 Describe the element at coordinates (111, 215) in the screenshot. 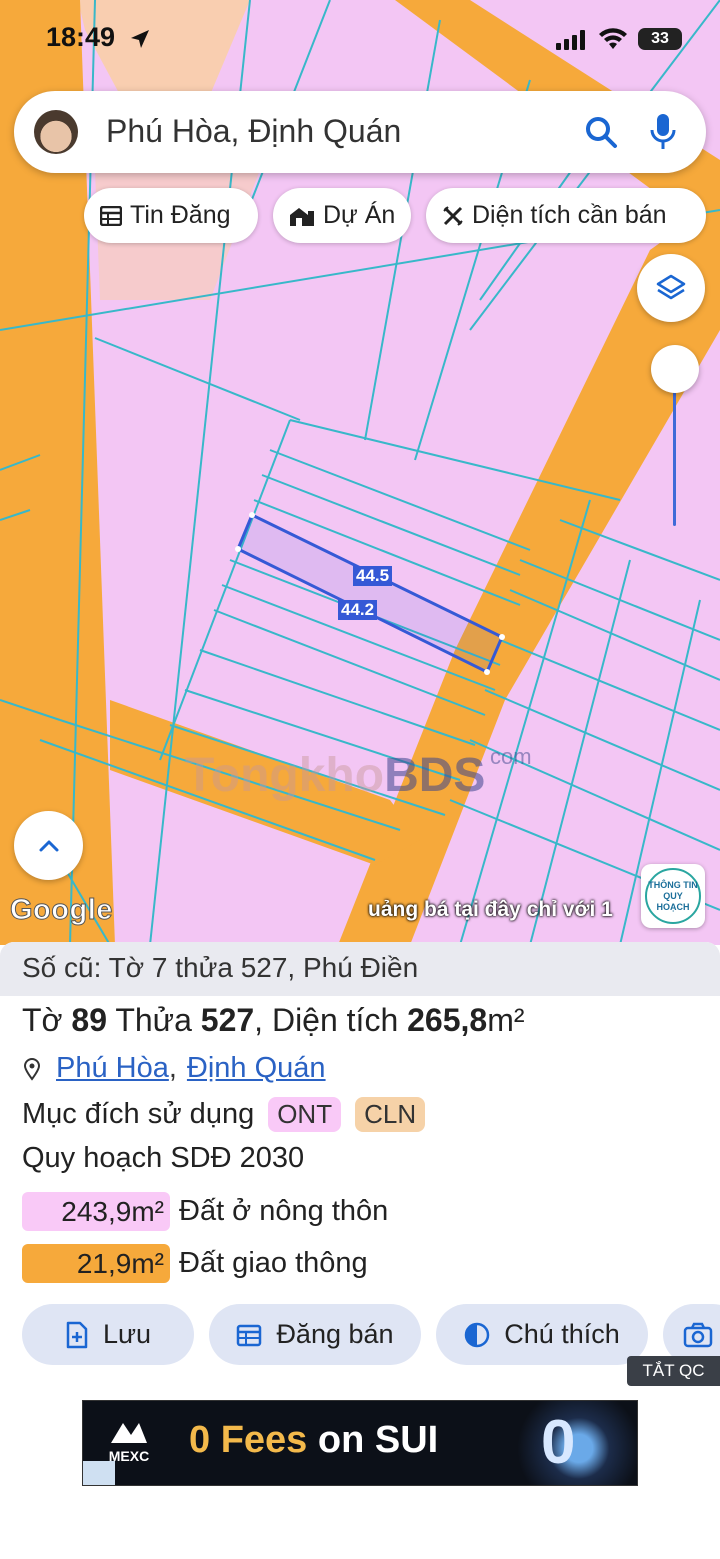

I see `table-icon` at that location.